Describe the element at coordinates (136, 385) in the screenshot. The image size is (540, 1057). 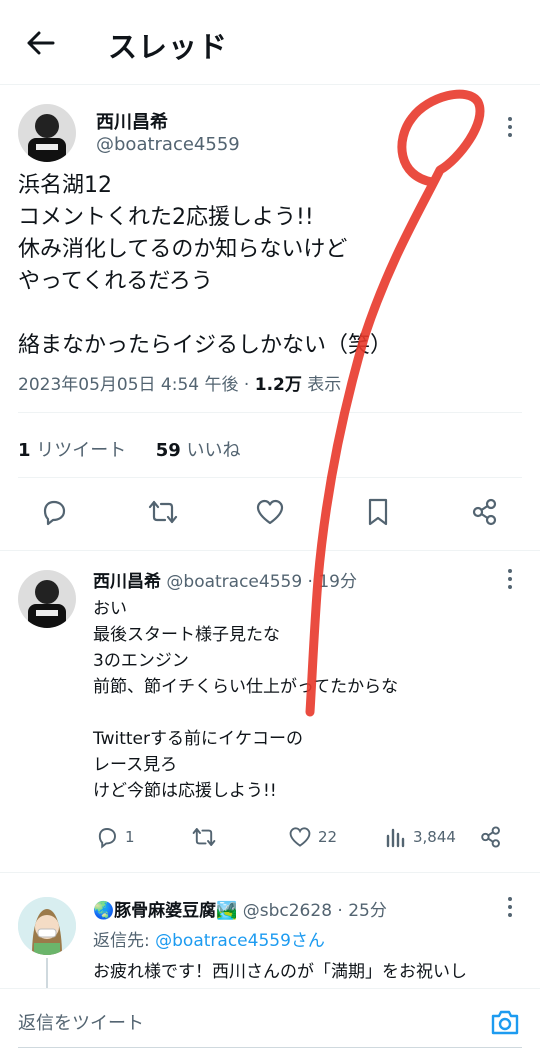
I see `tweet-timestamp: 2023年05月05日 4:54 午後 ·` at that location.